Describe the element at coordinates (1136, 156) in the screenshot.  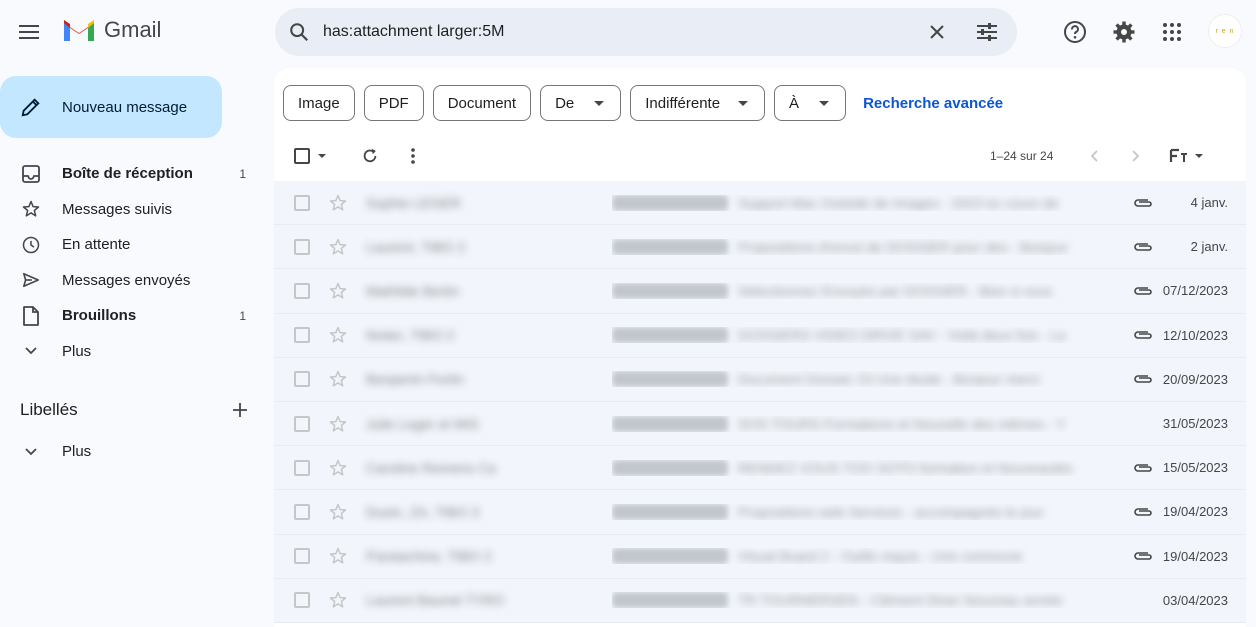
I see `next-page-icon` at that location.